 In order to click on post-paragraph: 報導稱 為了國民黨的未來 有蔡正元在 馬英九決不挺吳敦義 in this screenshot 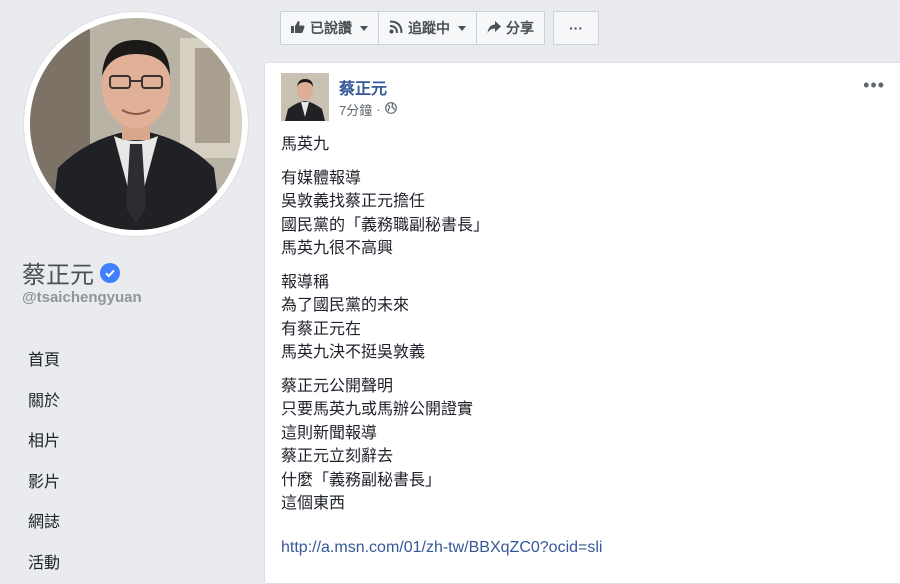, I will do `click(581, 318)`.